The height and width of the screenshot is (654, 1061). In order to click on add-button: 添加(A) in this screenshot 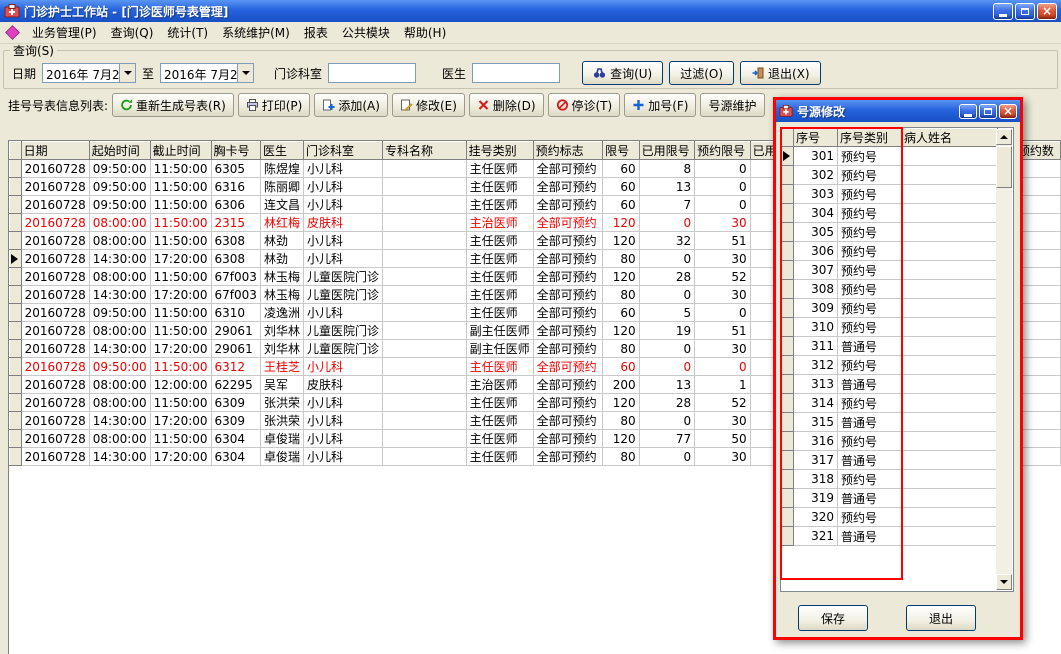, I will do `click(351, 105)`.